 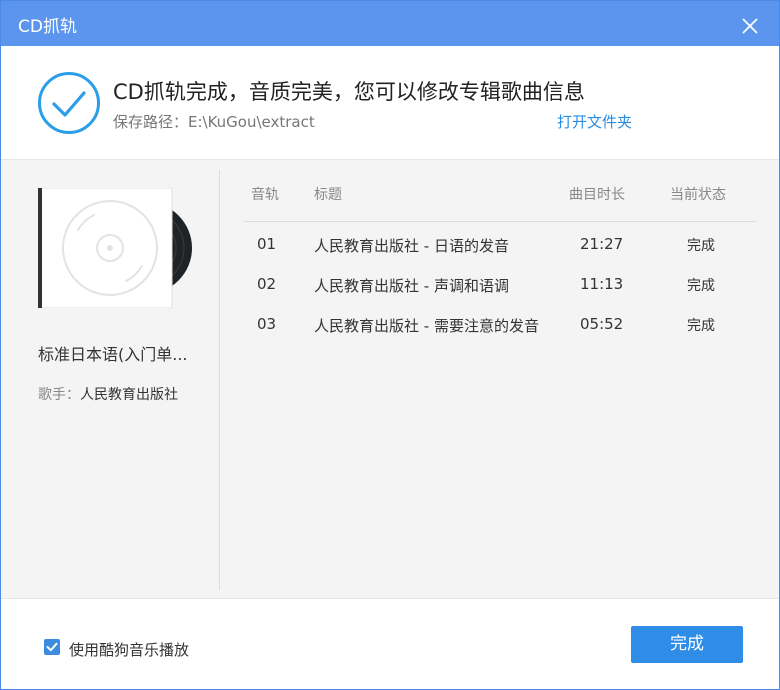 I want to click on artist-name: 人民教育出版社, so click(x=129, y=395).